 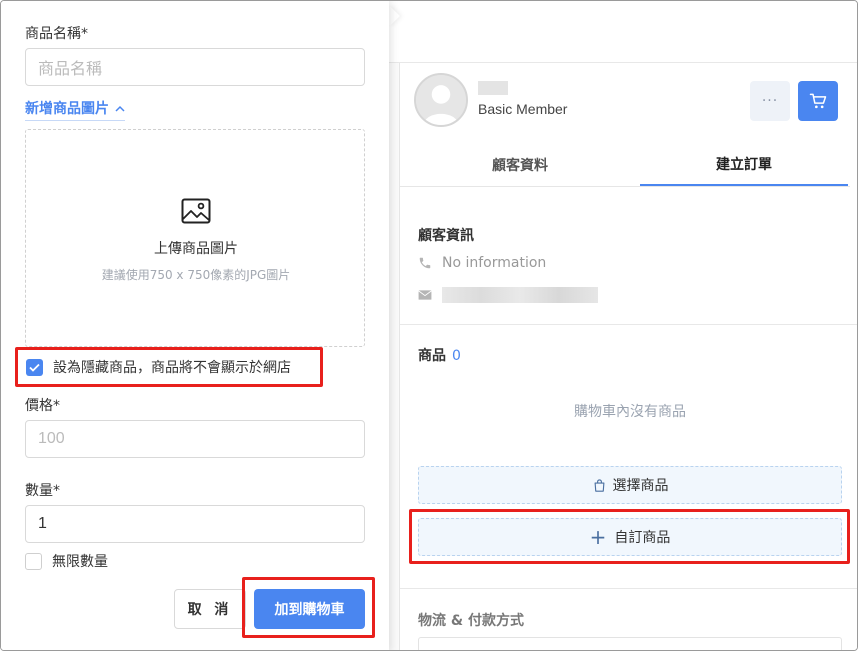 I want to click on image-icon, so click(x=196, y=211).